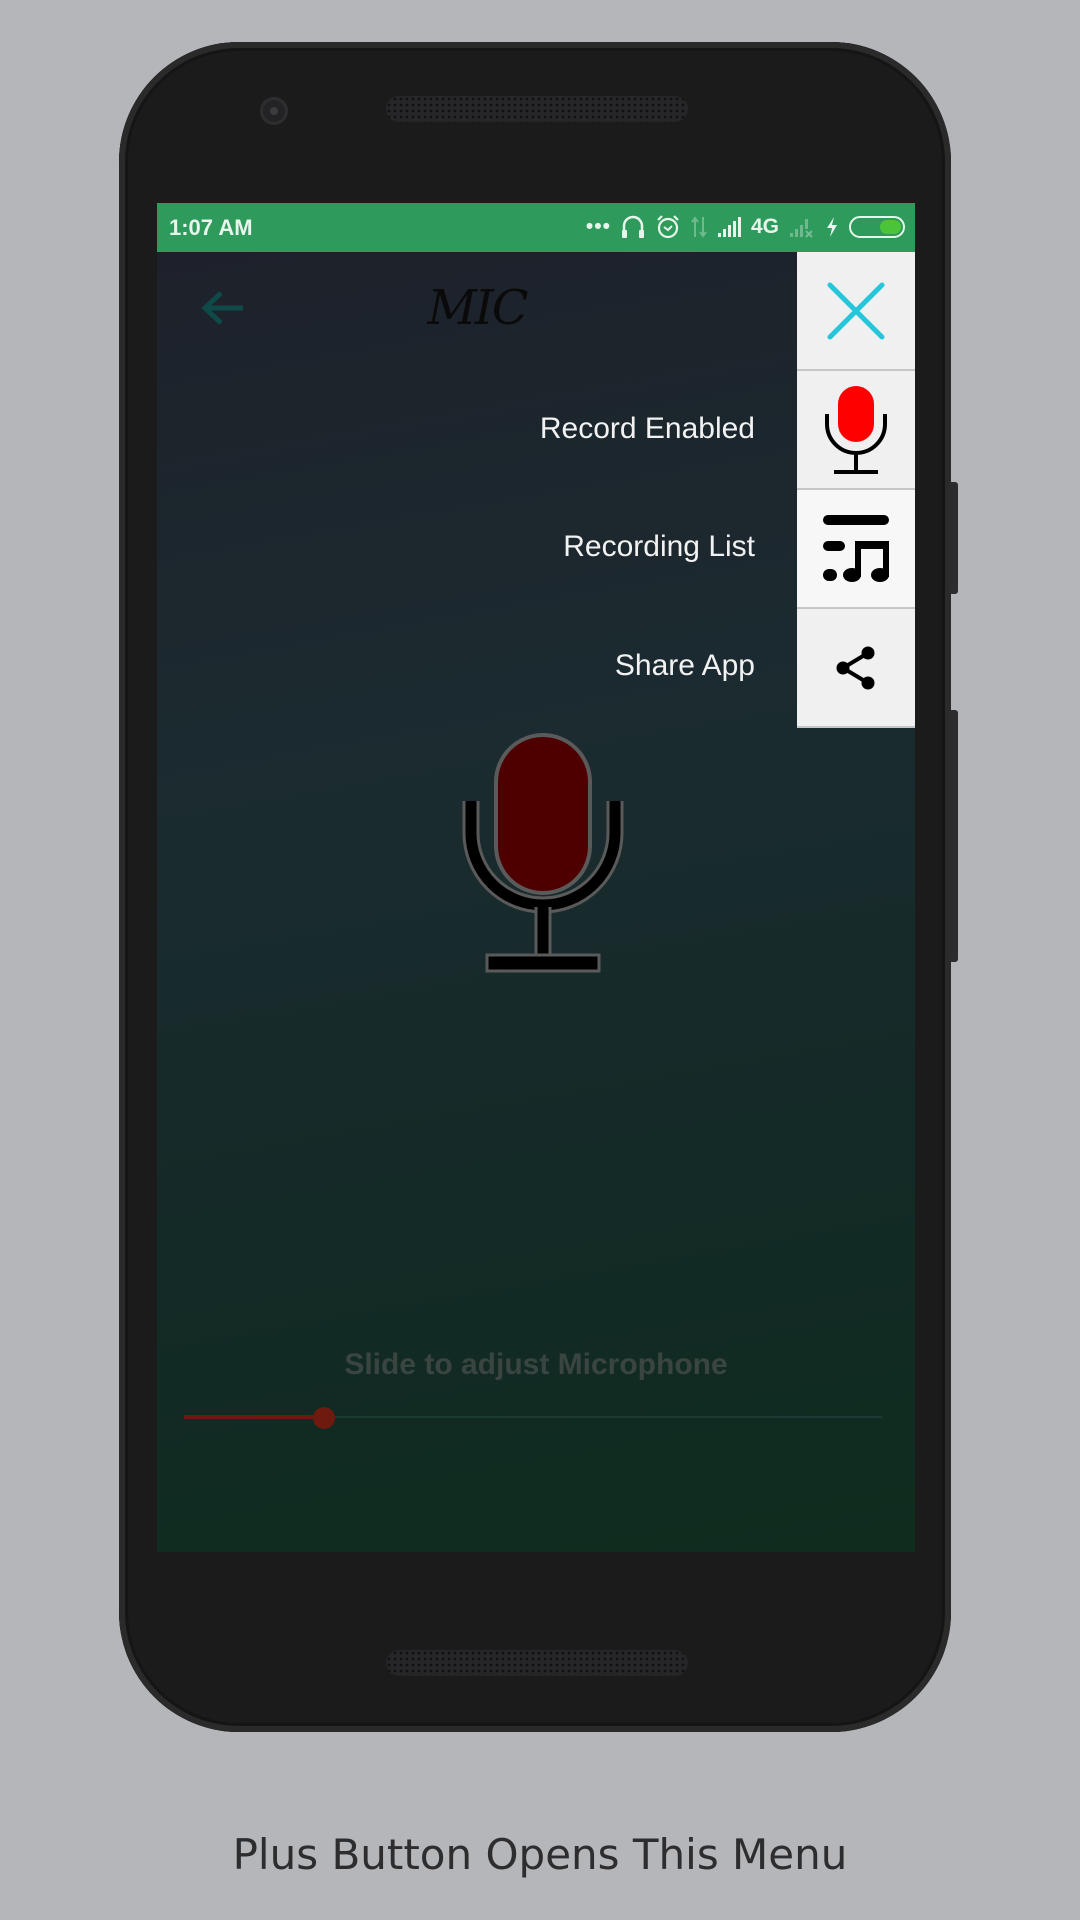 The width and height of the screenshot is (1080, 1920). What do you see at coordinates (745, 227) in the screenshot?
I see `status-icons: ••• 4G` at bounding box center [745, 227].